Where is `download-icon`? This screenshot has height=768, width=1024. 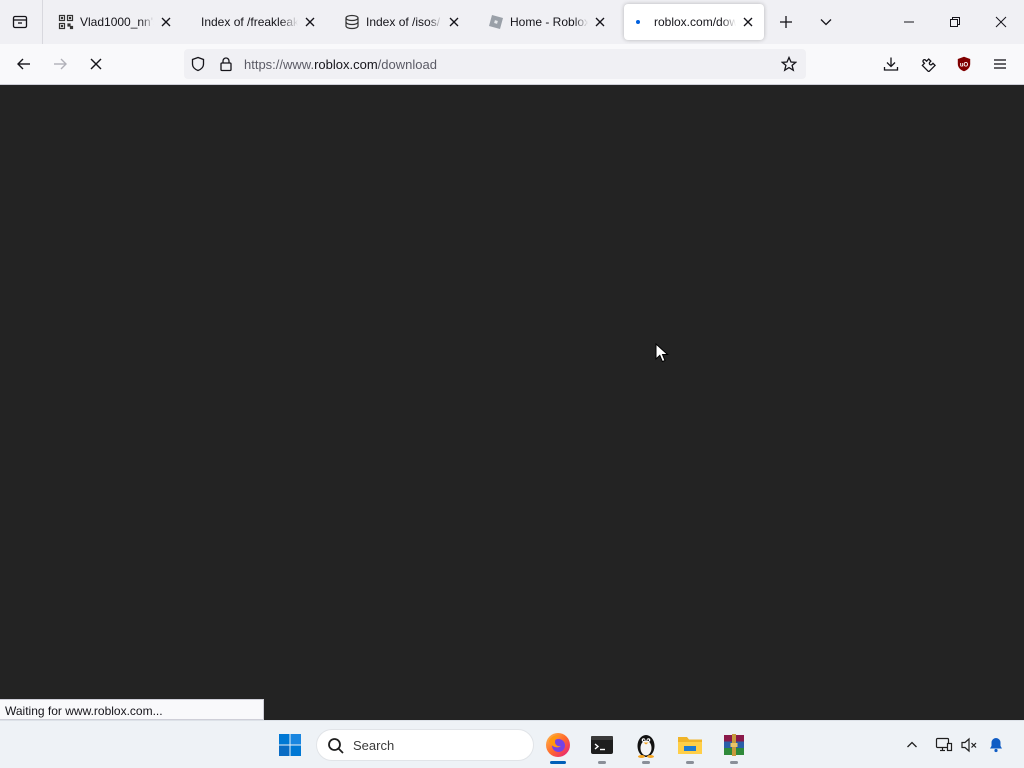
download-icon is located at coordinates (891, 64).